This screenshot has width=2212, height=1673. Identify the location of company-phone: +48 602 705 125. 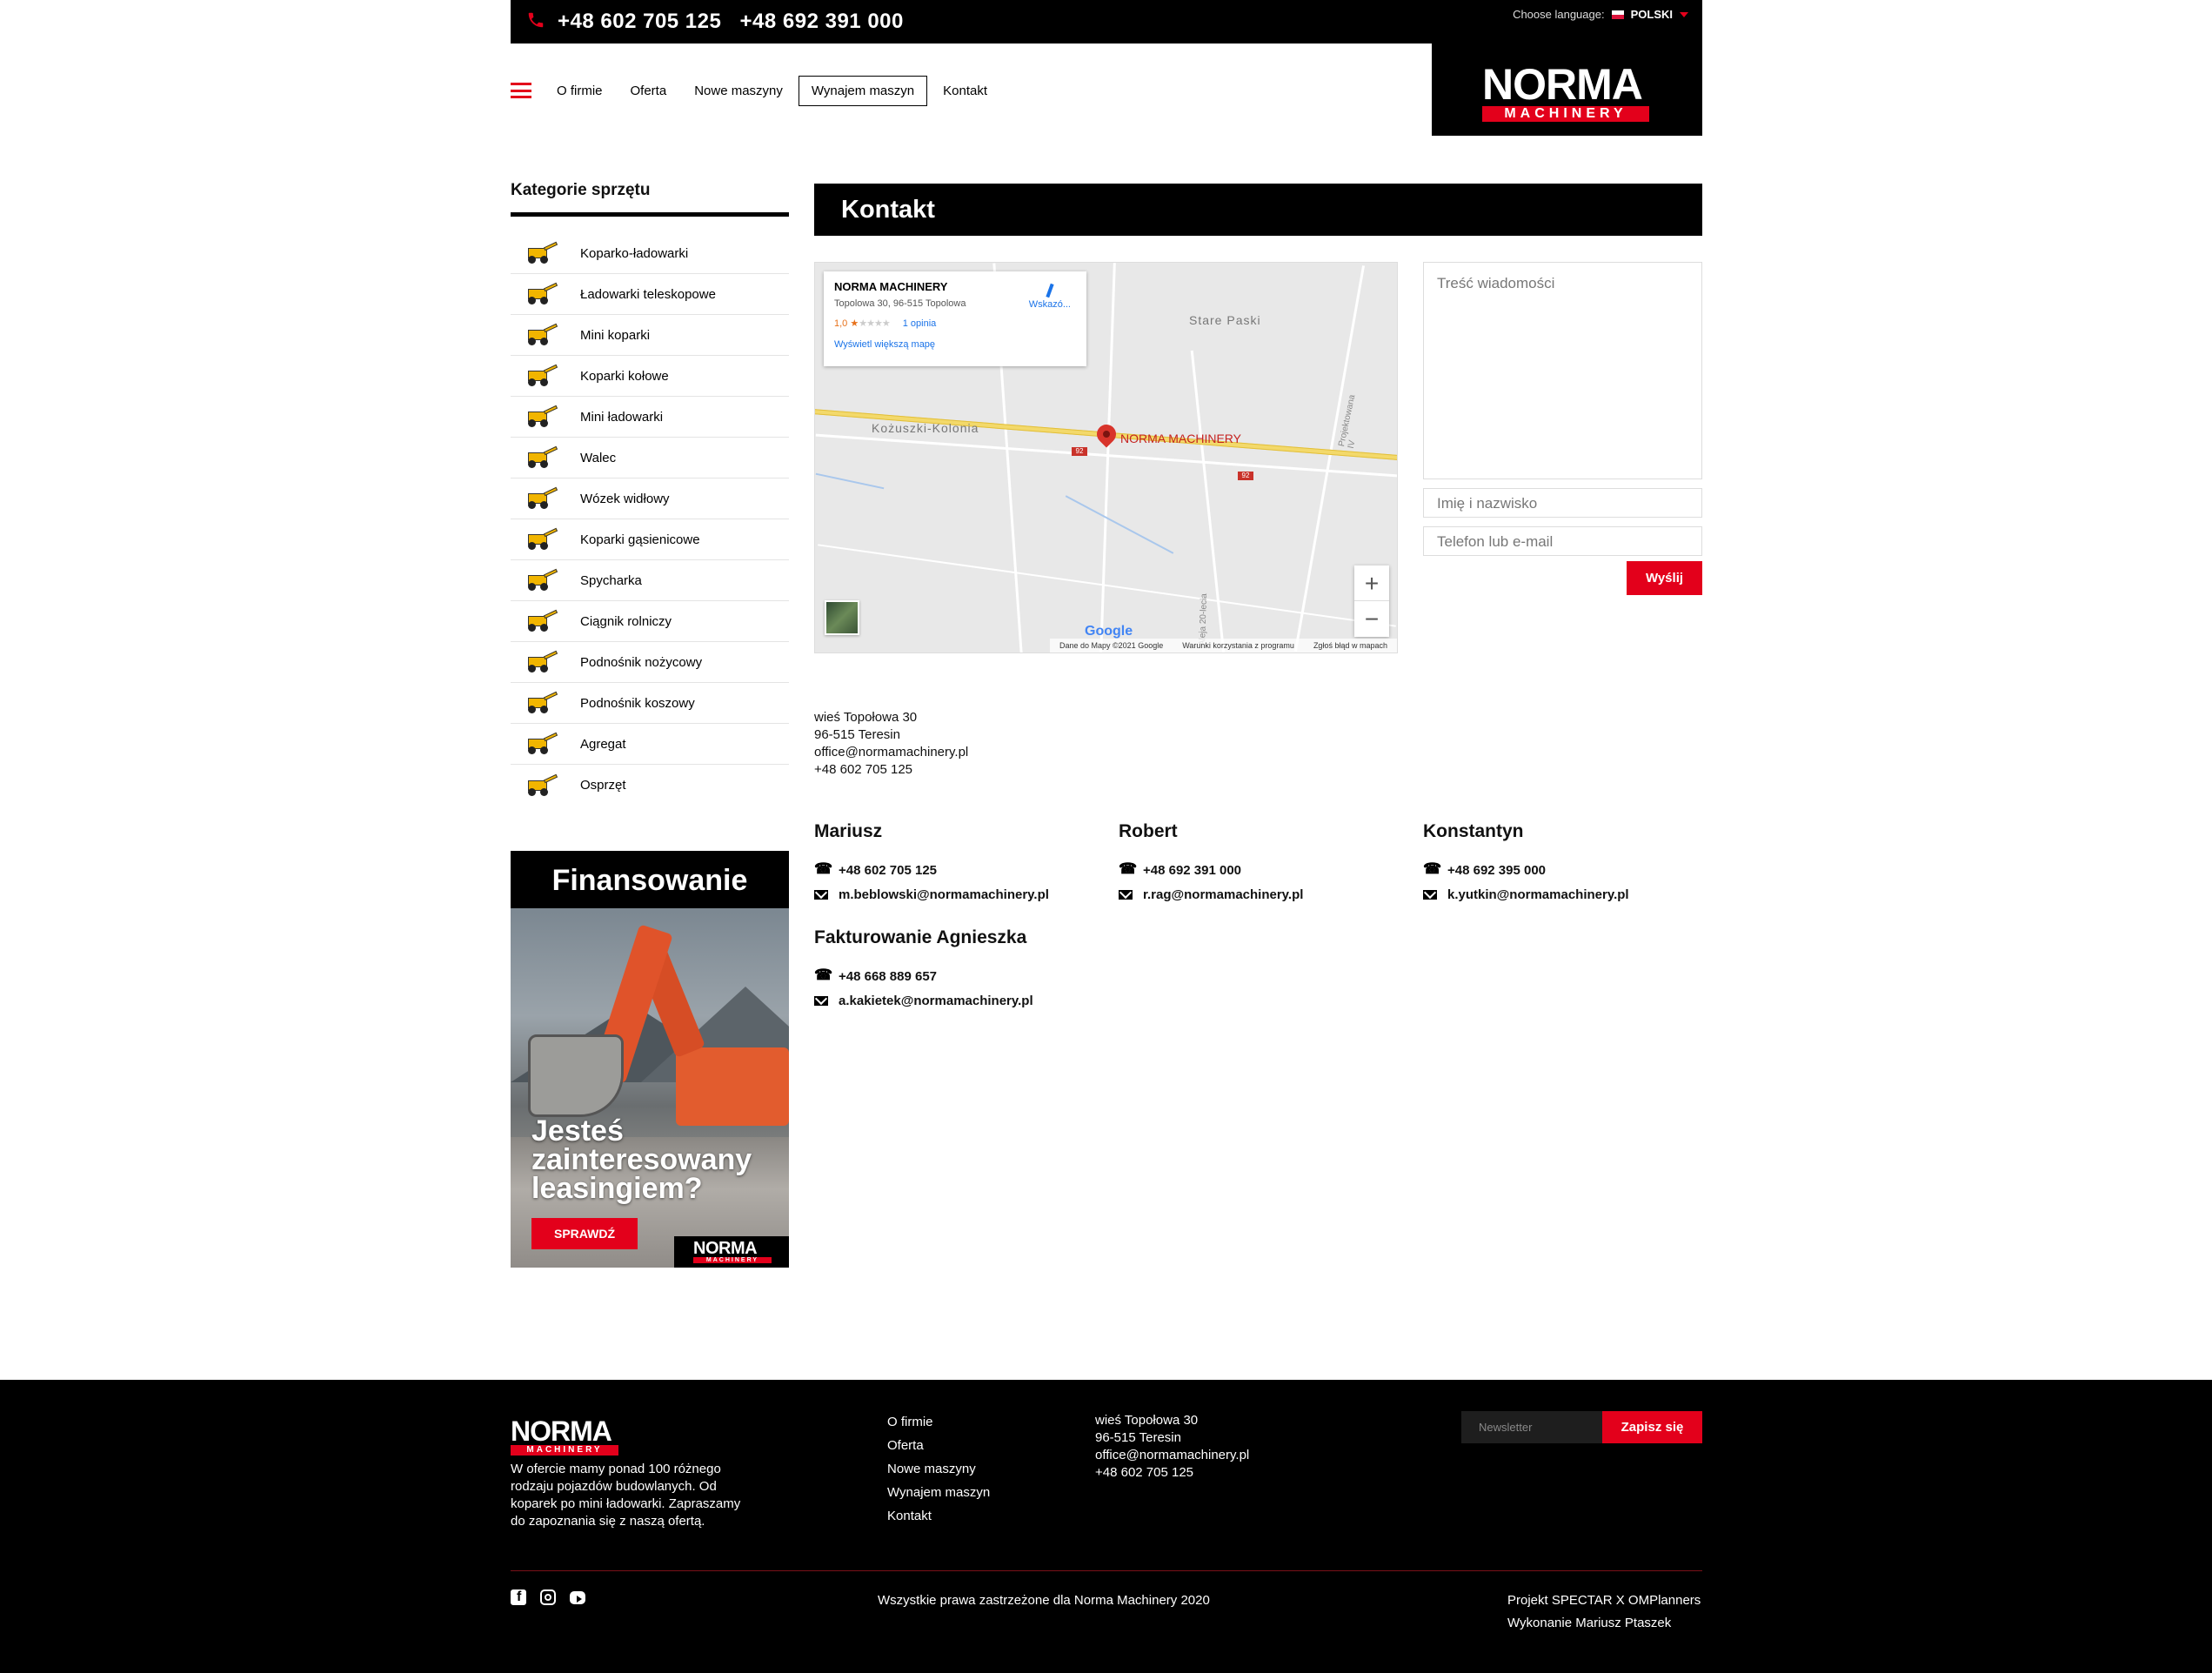
(891, 770).